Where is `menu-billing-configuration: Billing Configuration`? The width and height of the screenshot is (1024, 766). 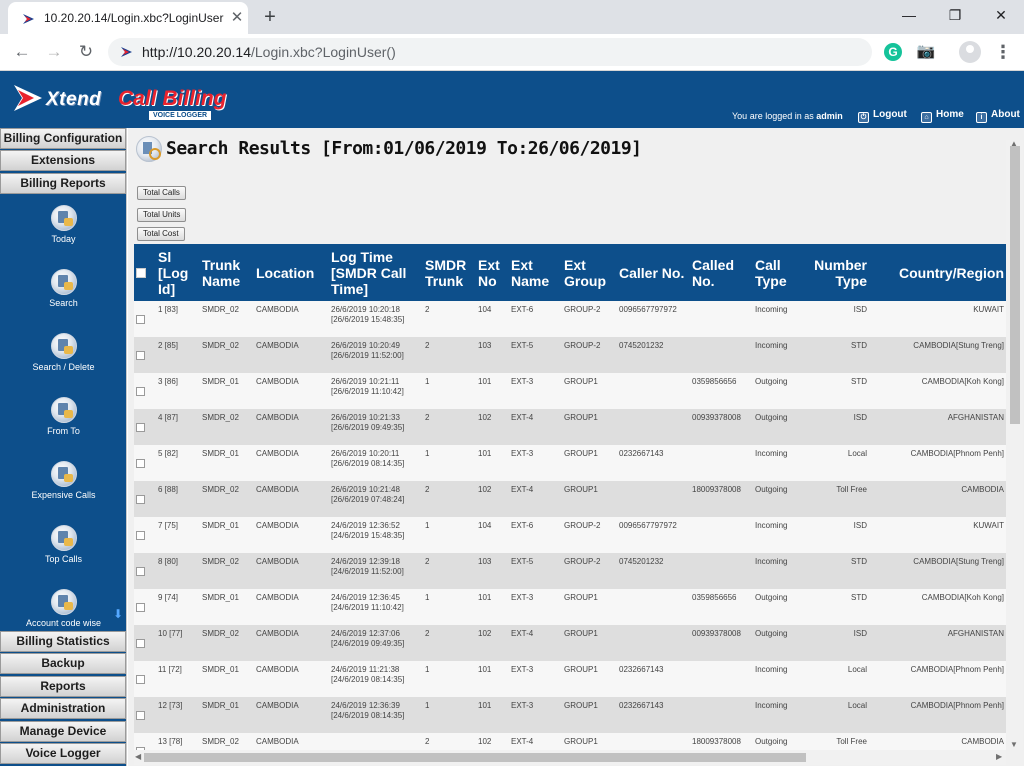 menu-billing-configuration: Billing Configuration is located at coordinates (63, 138).